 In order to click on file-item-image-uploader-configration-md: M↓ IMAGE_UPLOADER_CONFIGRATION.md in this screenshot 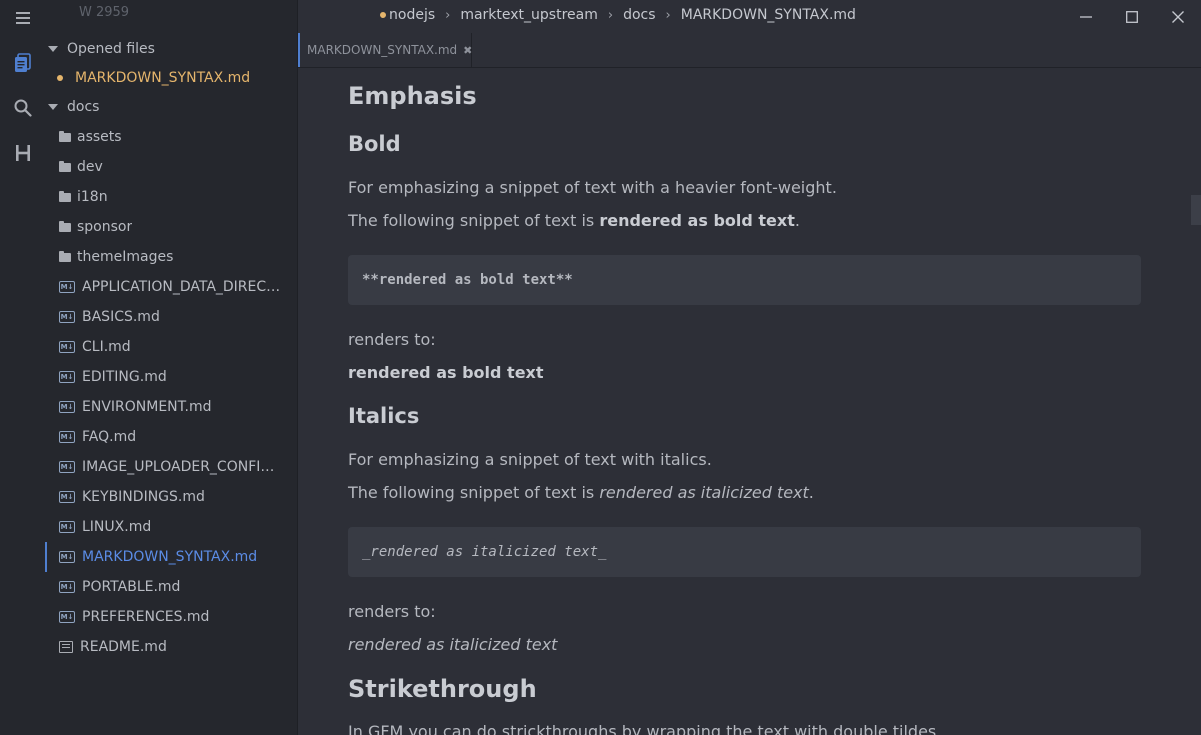, I will do `click(178, 467)`.